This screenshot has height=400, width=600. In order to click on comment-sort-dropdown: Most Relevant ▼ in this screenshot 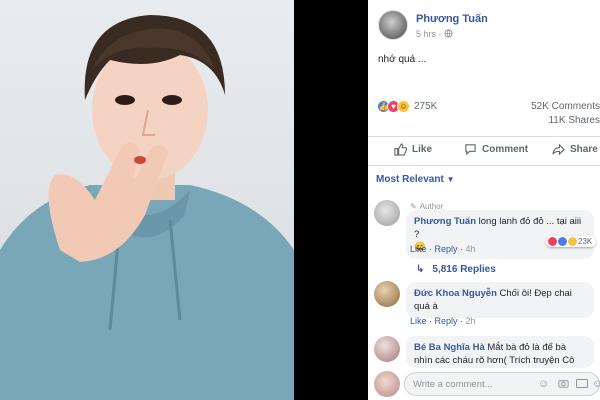, I will do `click(415, 179)`.